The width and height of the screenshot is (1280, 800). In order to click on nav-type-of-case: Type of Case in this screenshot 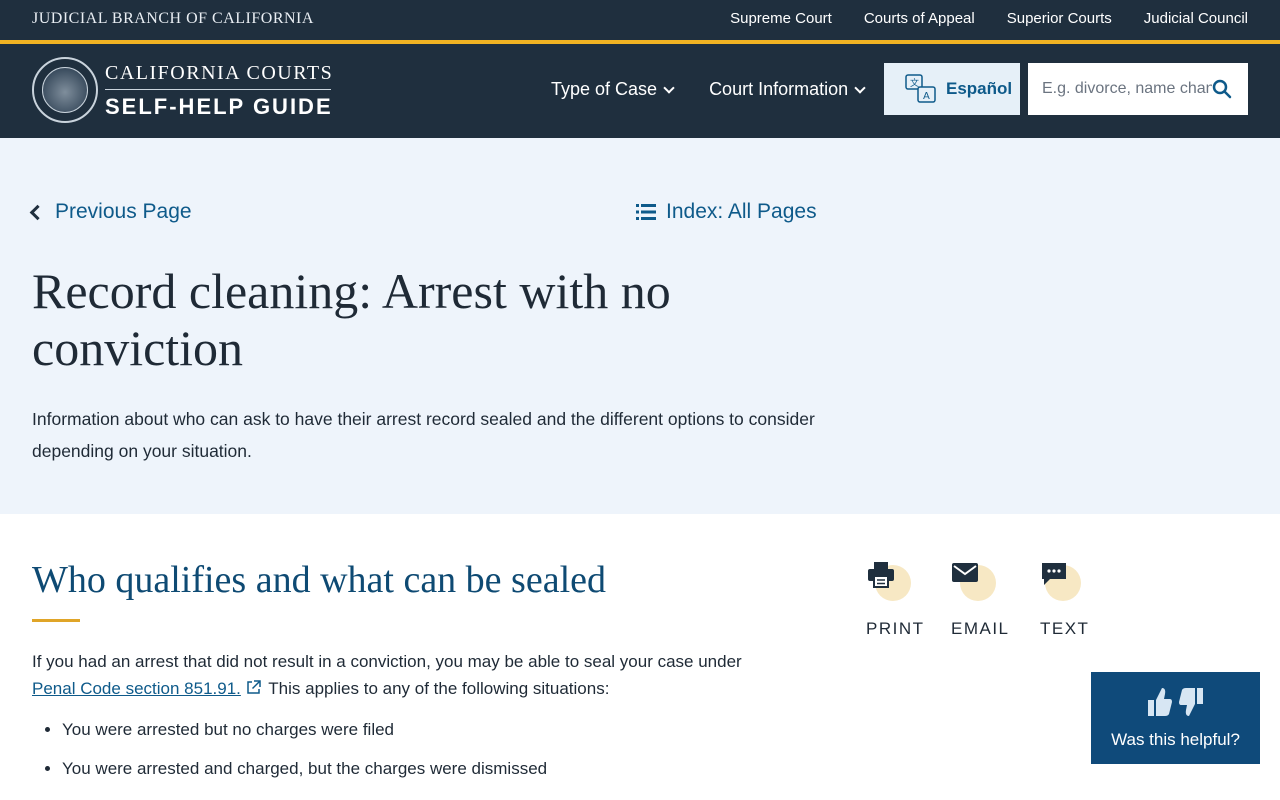, I will do `click(613, 89)`.